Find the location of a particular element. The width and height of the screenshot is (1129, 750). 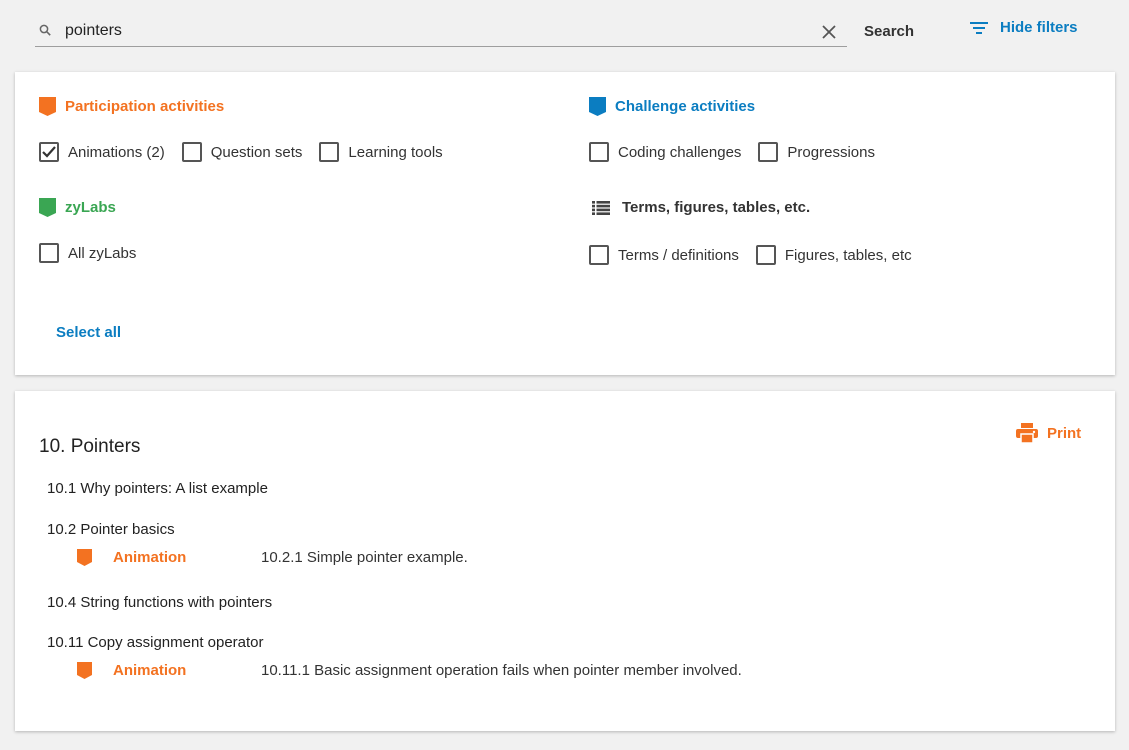

section-10-11: 10.11 Copy assignment operator is located at coordinates (155, 642).